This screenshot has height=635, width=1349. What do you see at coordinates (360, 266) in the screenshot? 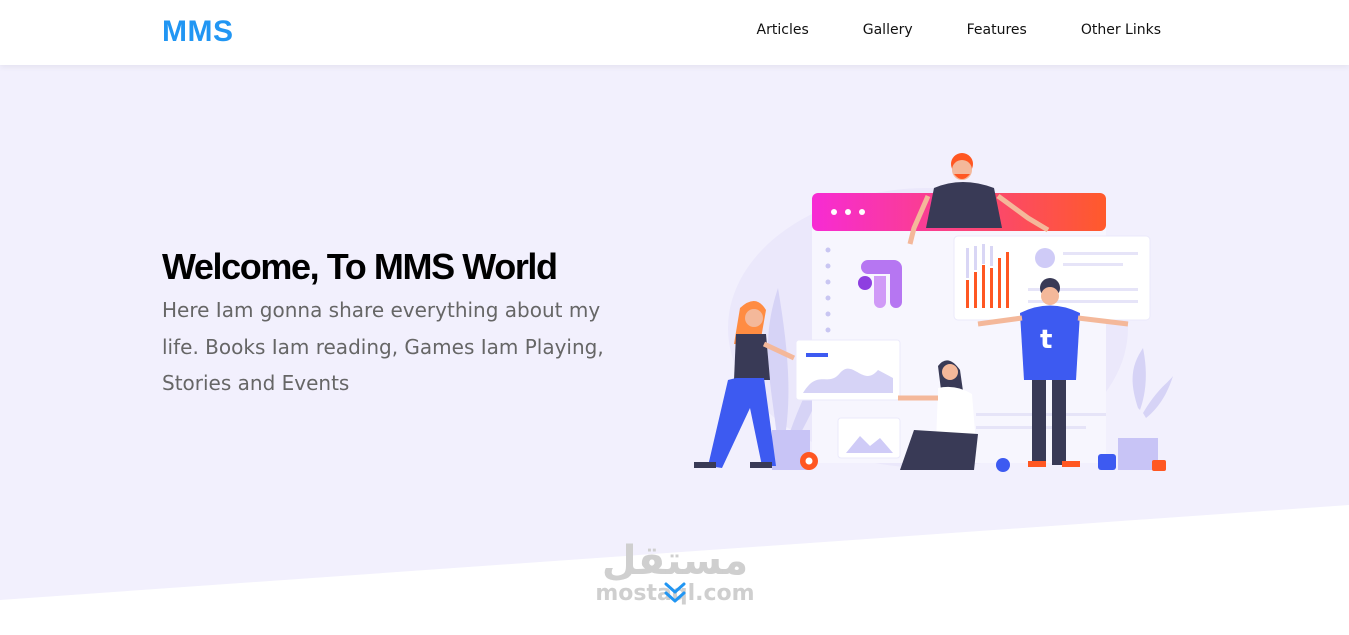
I see `hero-title: Welcome, To MMS World` at bounding box center [360, 266].